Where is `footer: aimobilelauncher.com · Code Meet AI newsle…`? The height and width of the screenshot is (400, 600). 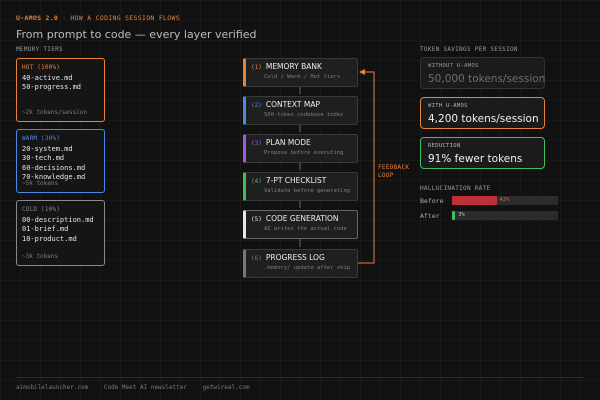 footer: aimobilelauncher.com · Code Meet AI newsle… is located at coordinates (133, 387).